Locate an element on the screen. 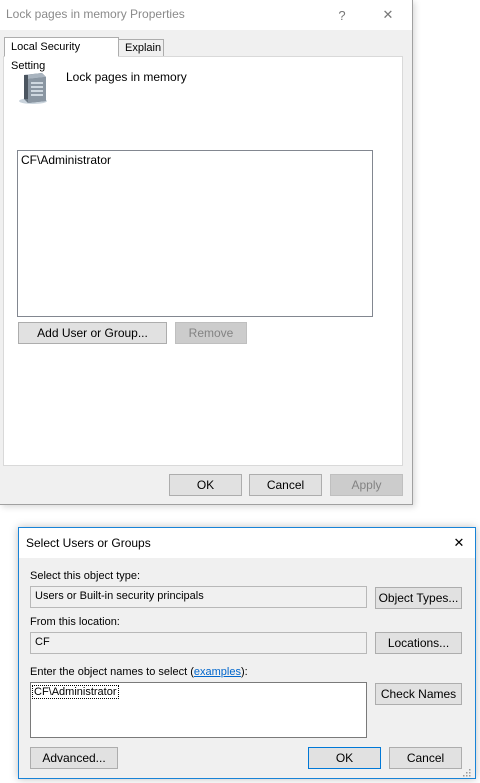 The image size is (480, 783). examples-link: examples is located at coordinates (217, 672).